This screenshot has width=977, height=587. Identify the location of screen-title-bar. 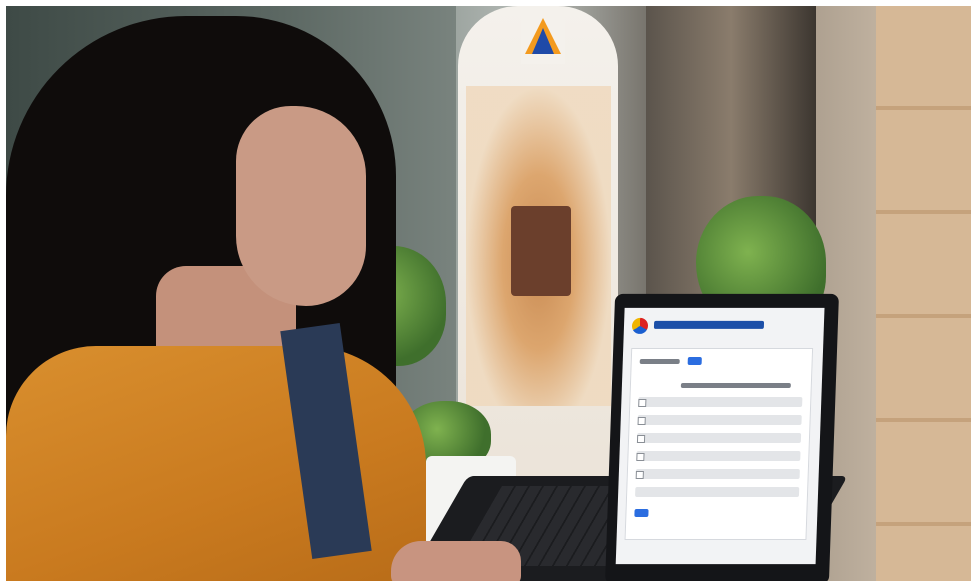
(709, 324).